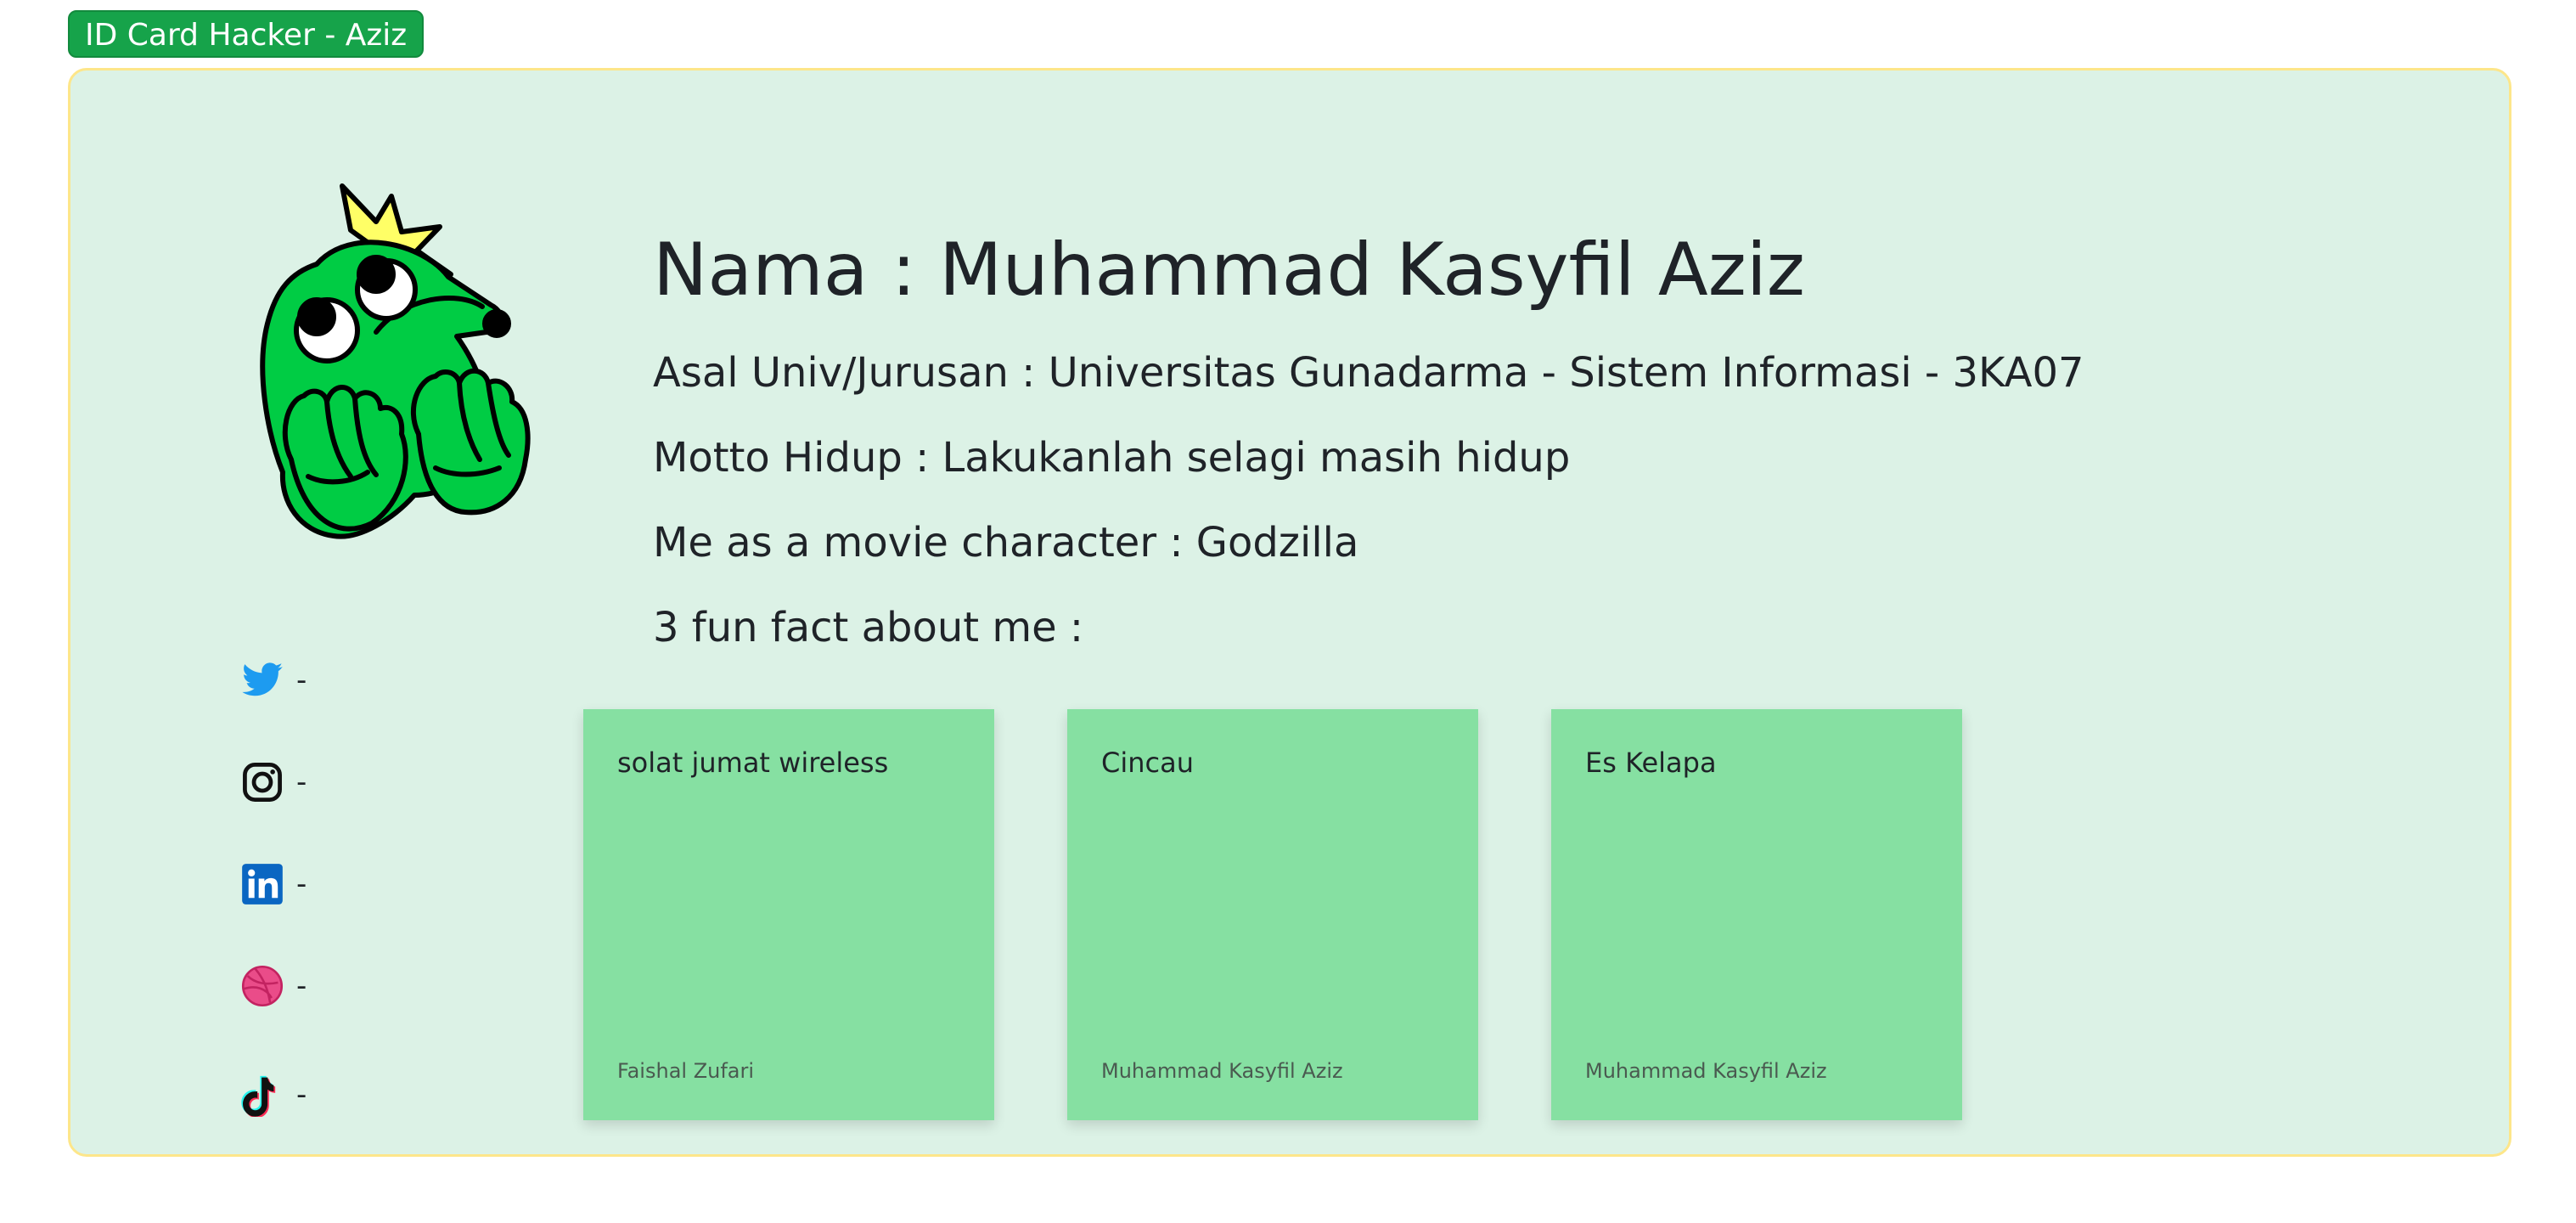 The image size is (2576, 1223). Describe the element at coordinates (395, 361) in the screenshot. I see `mascot-illustration` at that location.